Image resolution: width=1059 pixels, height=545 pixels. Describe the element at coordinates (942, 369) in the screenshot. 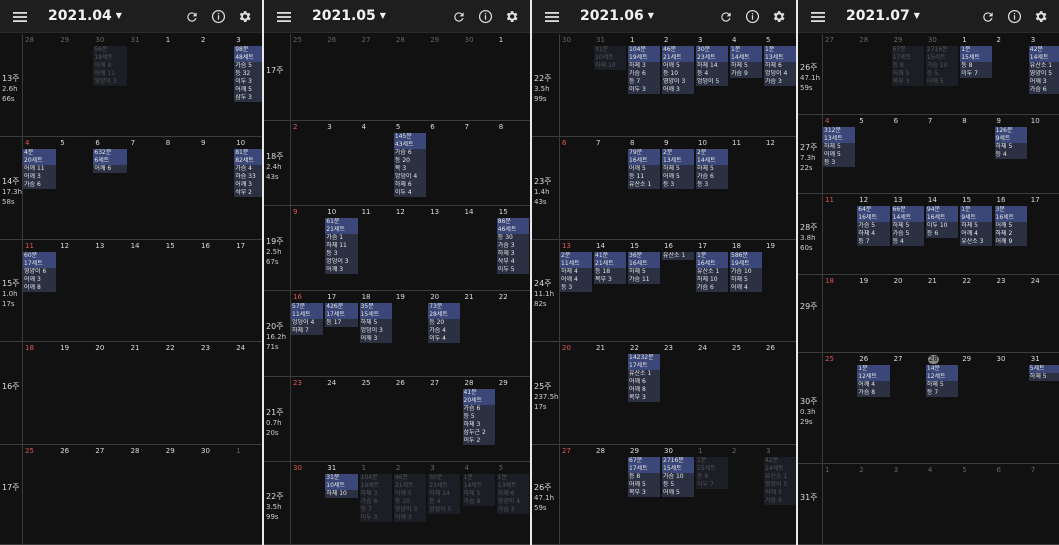

I see `workout-entry: 14분` at that location.